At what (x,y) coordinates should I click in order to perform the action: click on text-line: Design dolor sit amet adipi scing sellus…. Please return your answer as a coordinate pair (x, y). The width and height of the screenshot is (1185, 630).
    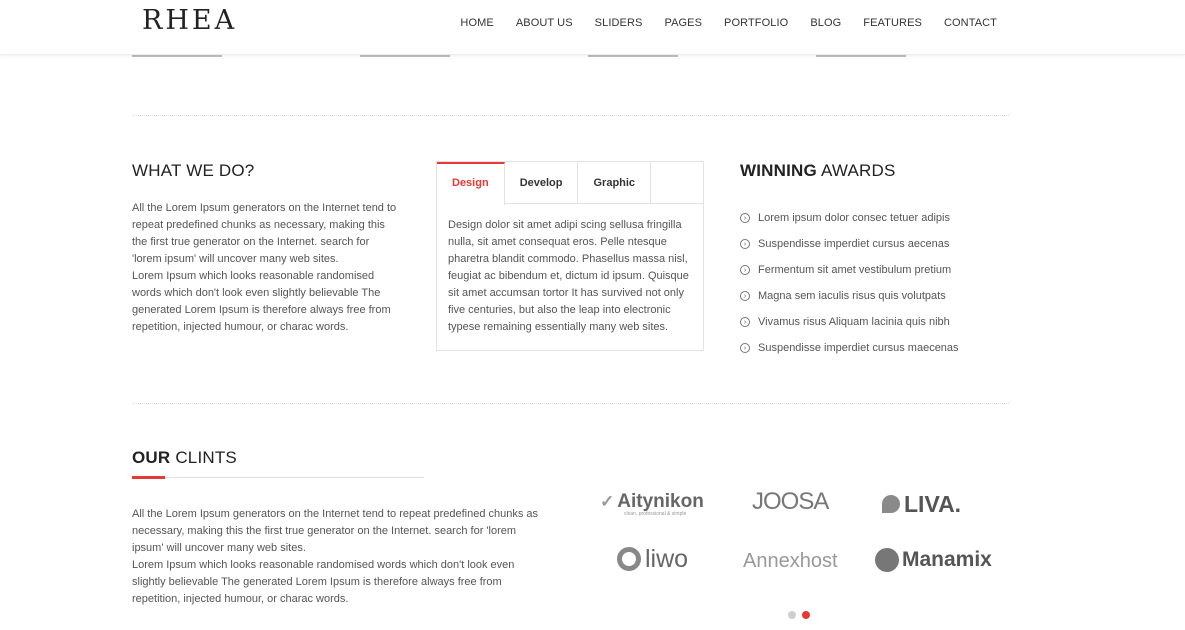
    Looking at the image, I should click on (565, 225).